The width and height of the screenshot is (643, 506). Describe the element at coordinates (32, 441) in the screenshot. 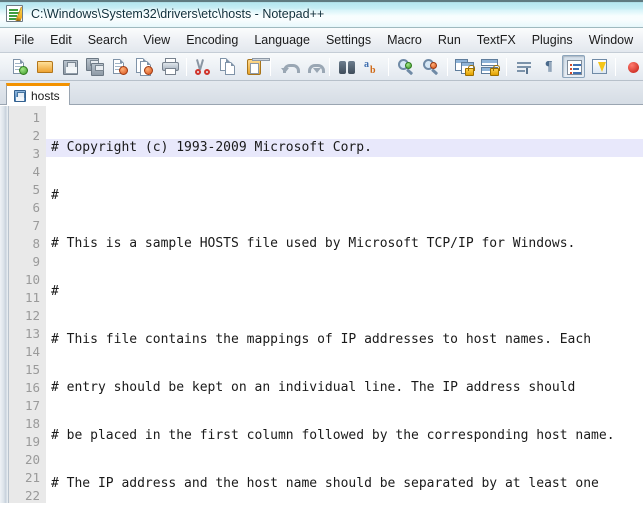

I see `line-number: 19` at that location.